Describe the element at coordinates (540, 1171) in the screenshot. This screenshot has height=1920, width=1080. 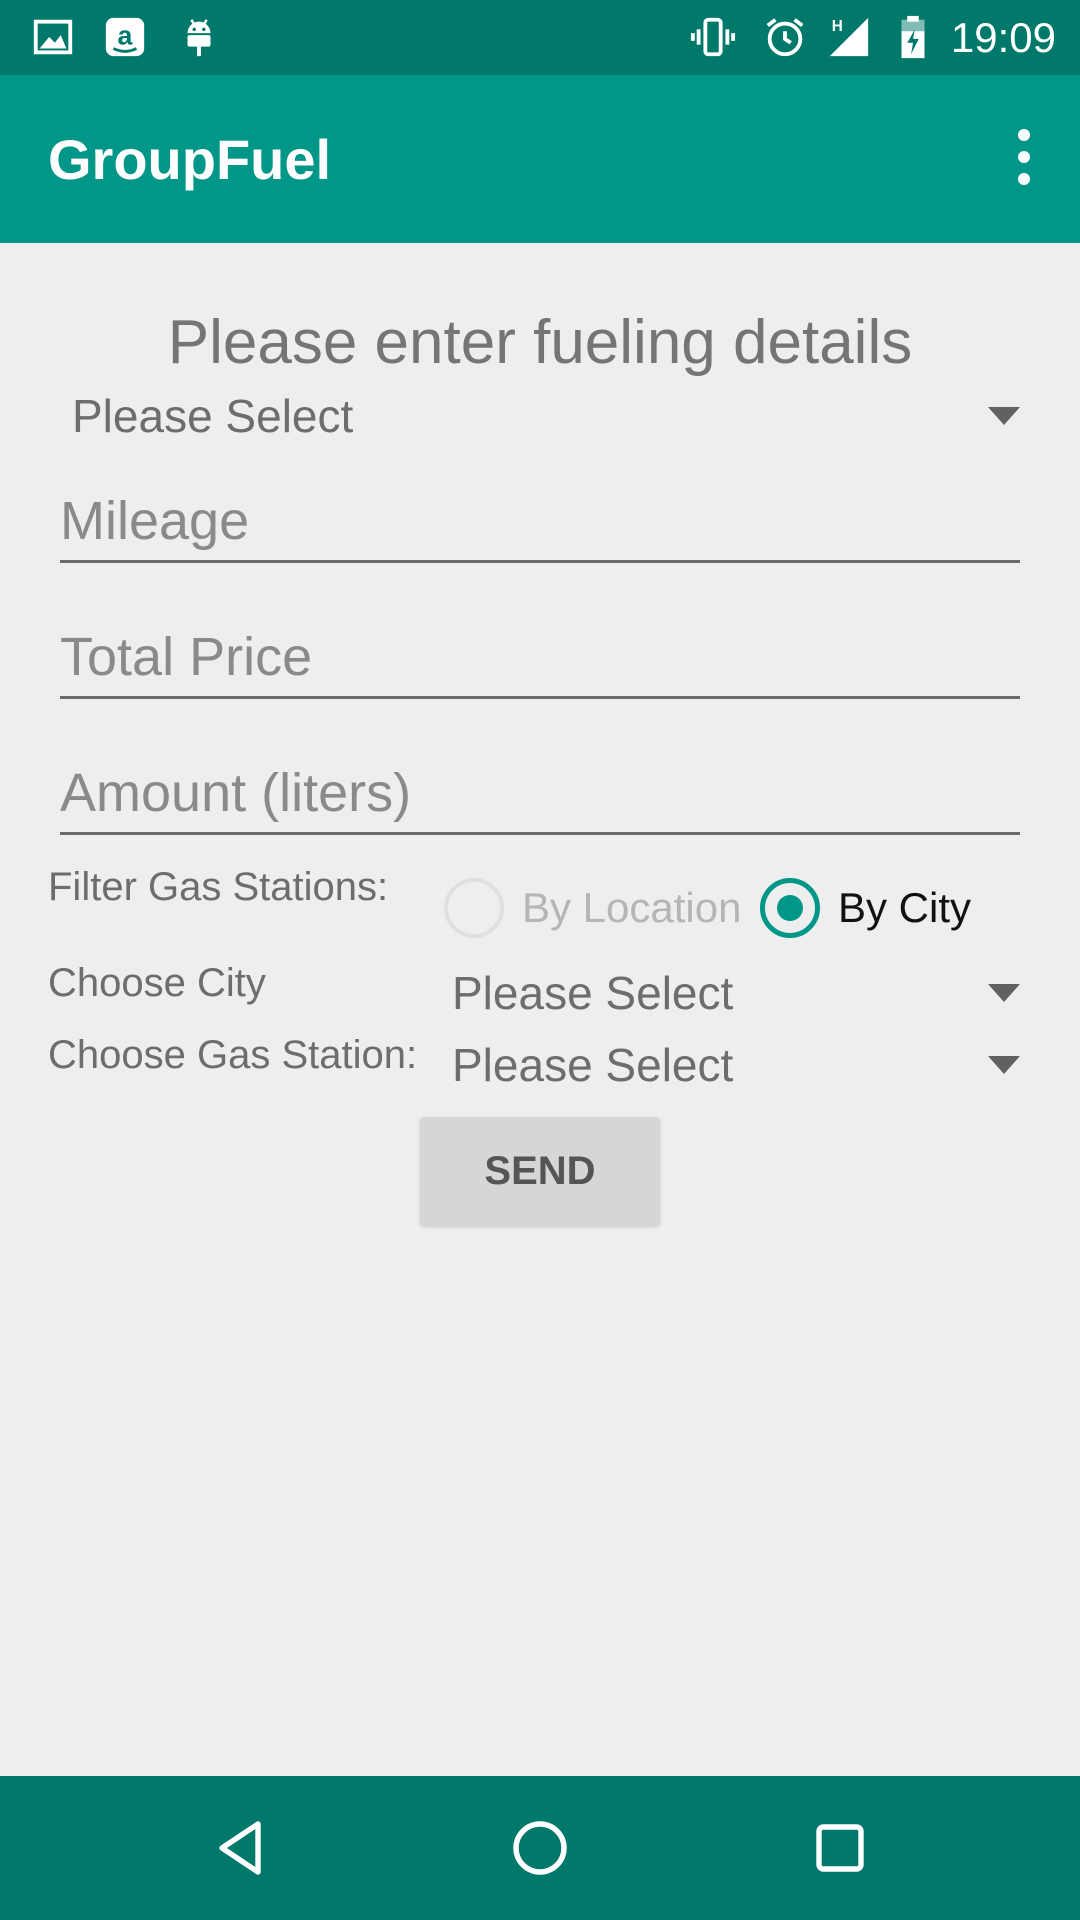
I see `send-button: SEND` at that location.